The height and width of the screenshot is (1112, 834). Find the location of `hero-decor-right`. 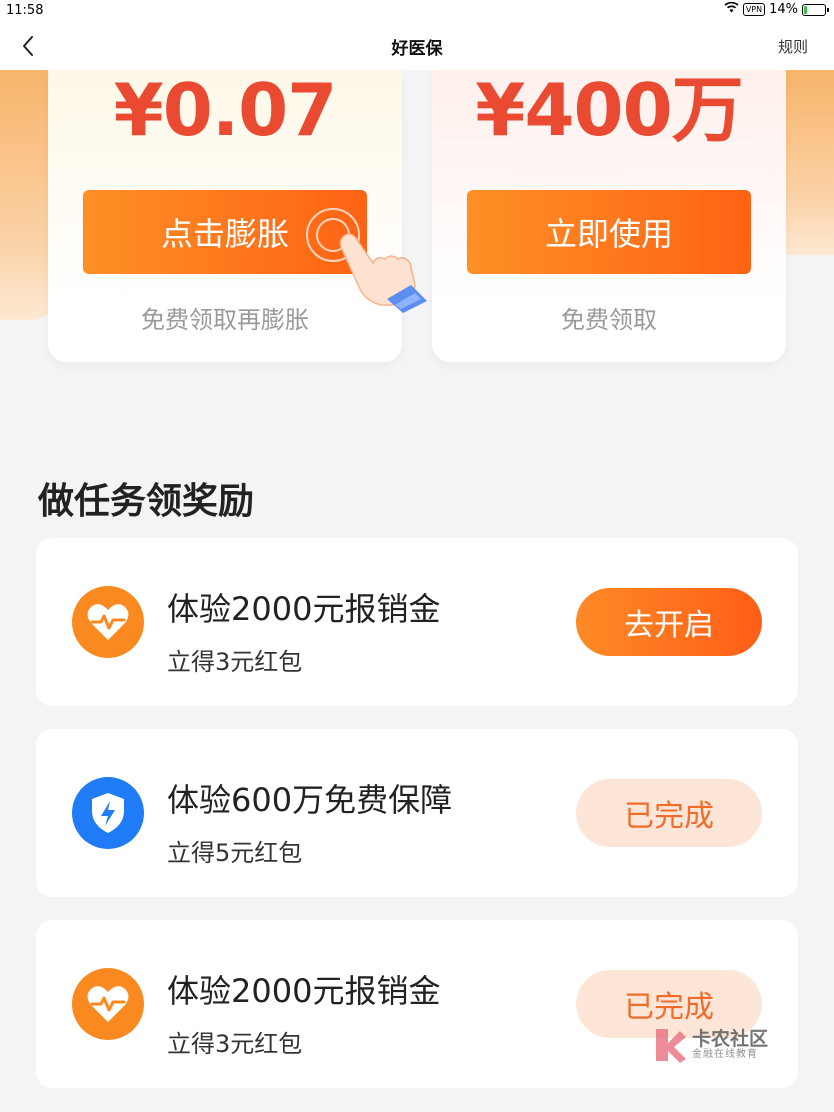

hero-decor-right is located at coordinates (809, 162).